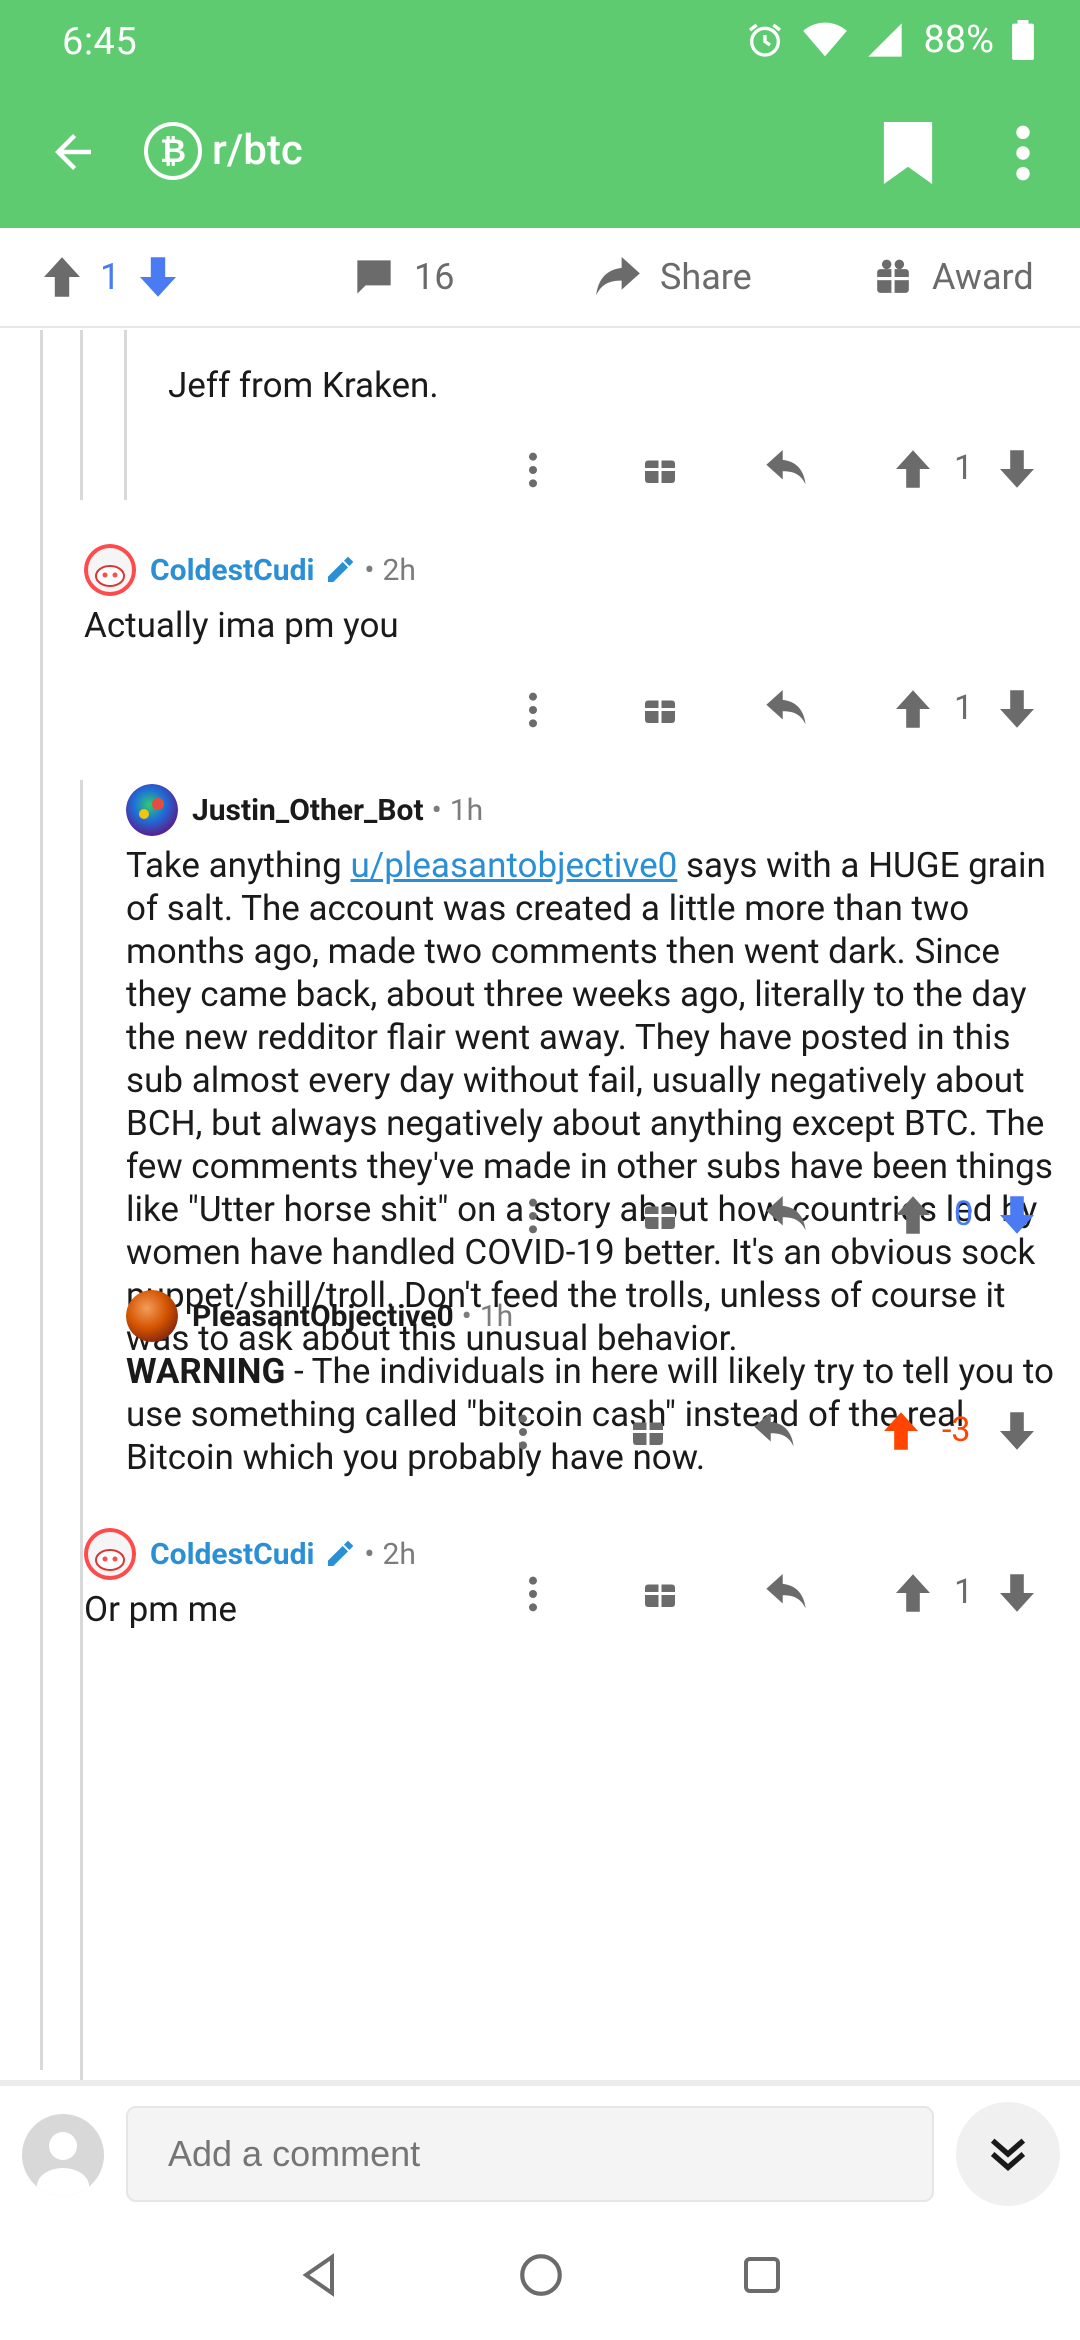  I want to click on post-vote: 1, so click(110, 277).